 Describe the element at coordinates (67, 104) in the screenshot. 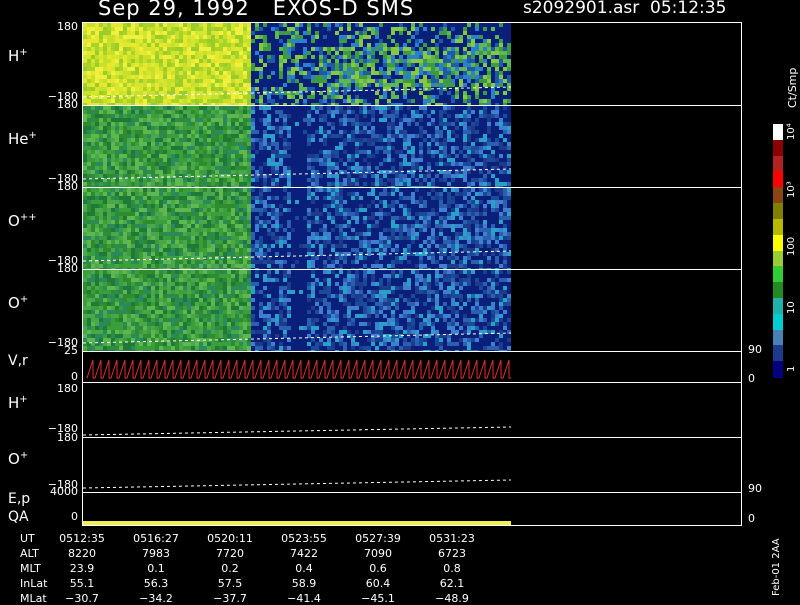

I see `ytick-top: 180` at that location.